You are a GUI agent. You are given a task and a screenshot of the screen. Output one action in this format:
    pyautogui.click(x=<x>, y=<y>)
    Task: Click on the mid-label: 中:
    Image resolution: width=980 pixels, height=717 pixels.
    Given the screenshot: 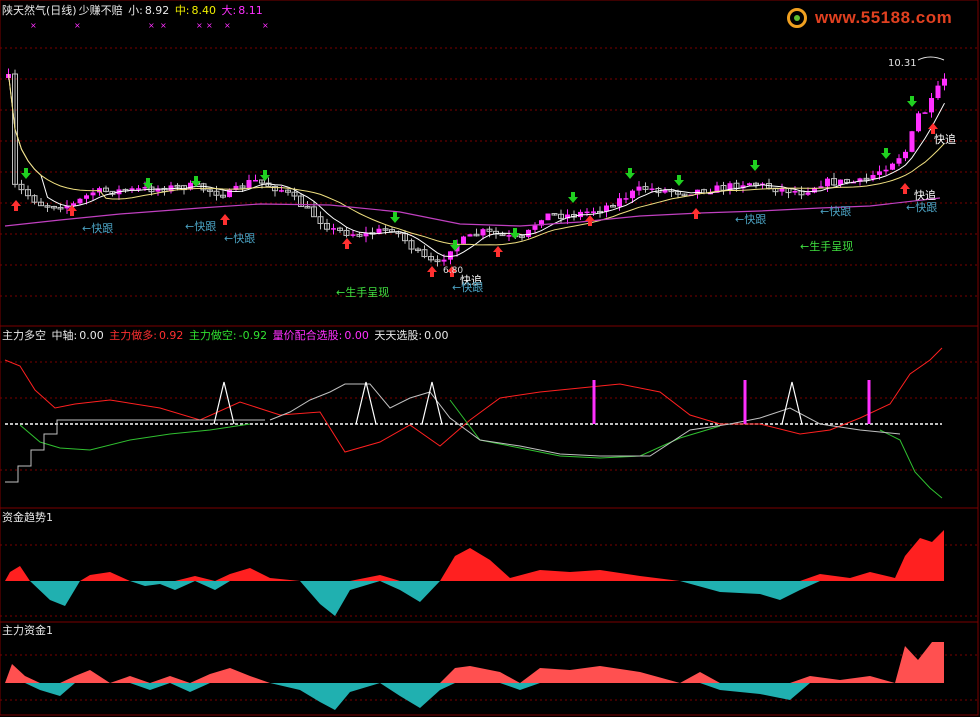 What is the action you would take?
    pyautogui.click(x=182, y=10)
    